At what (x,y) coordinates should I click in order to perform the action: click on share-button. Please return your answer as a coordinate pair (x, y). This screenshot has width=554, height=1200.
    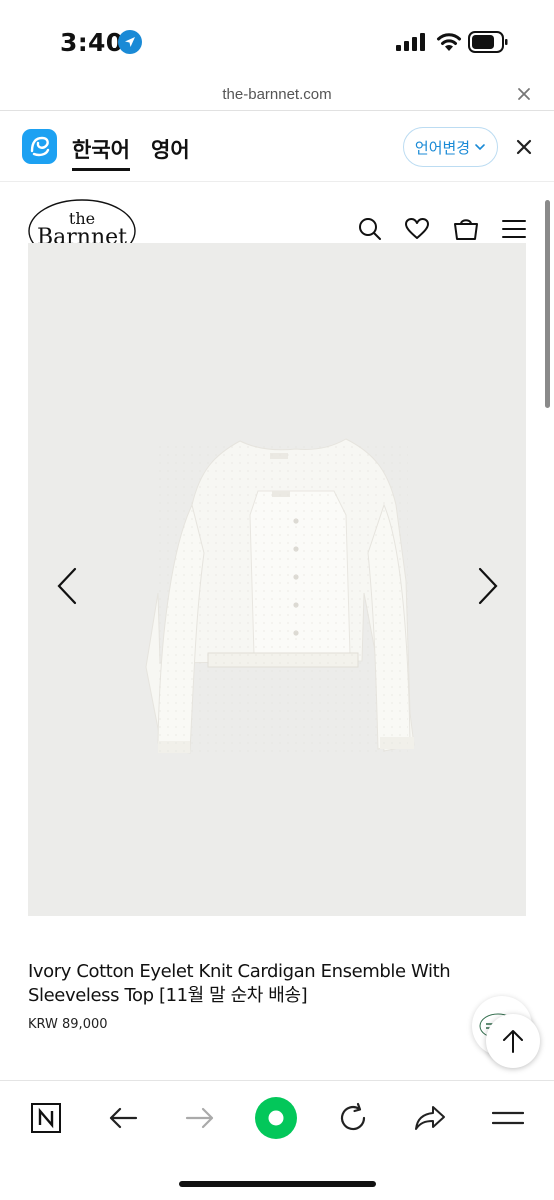
    Looking at the image, I should click on (430, 1118).